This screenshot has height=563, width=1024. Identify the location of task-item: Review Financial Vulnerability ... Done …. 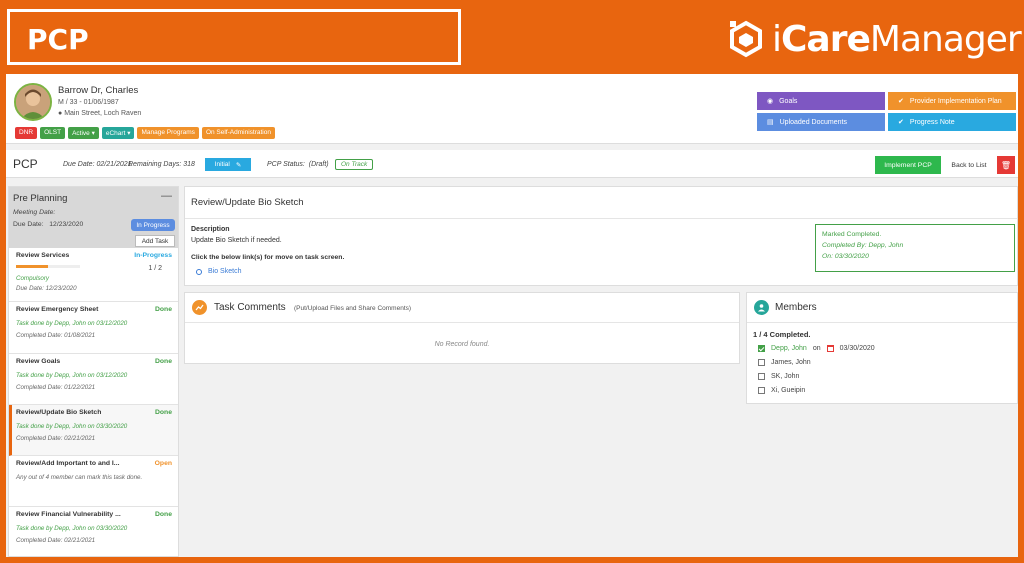
(93, 531).